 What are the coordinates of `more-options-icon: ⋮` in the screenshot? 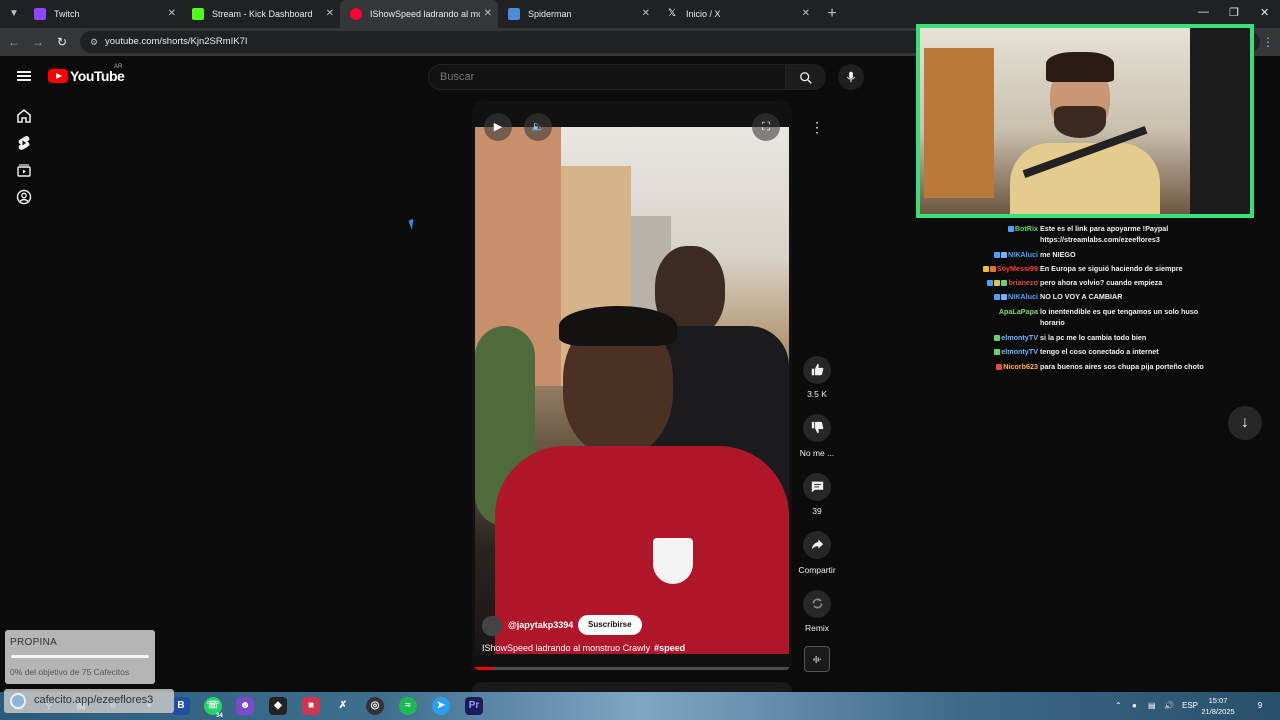 It's located at (817, 127).